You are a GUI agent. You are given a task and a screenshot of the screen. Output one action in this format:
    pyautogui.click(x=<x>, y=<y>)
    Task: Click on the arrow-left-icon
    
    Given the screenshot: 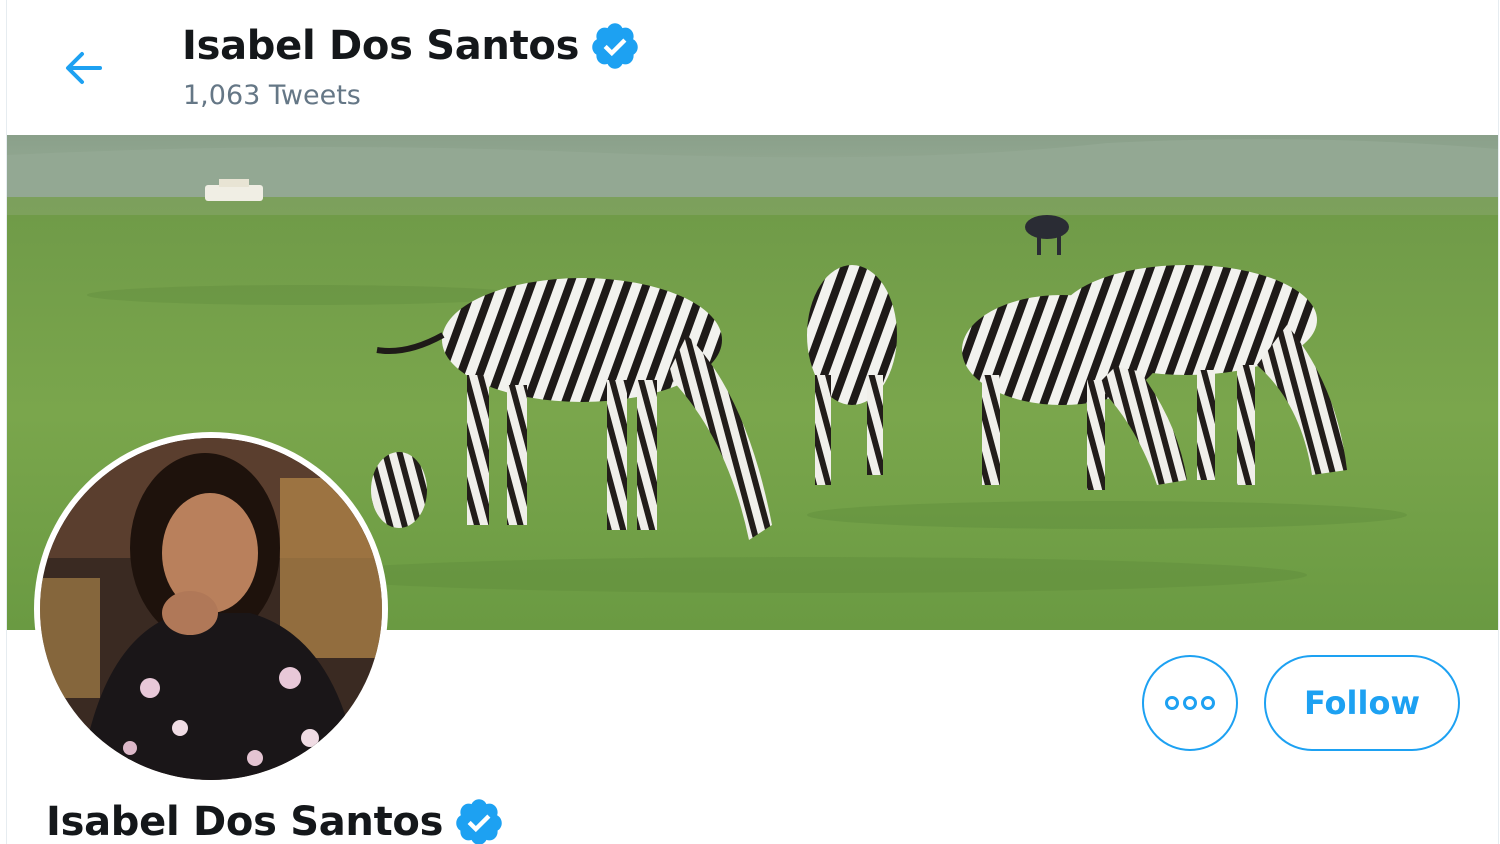 What is the action you would take?
    pyautogui.click(x=84, y=68)
    